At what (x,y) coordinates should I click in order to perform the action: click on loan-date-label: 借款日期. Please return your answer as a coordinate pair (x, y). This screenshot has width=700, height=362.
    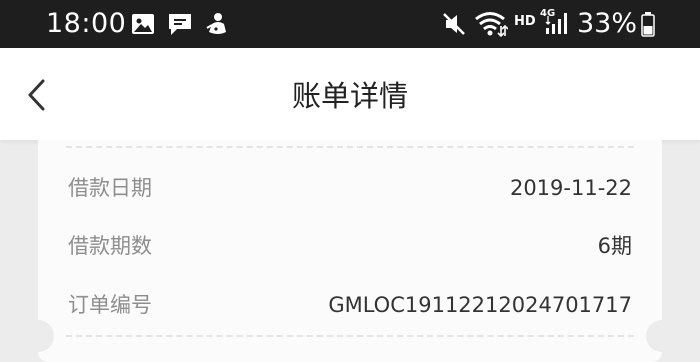
    Looking at the image, I should click on (110, 188).